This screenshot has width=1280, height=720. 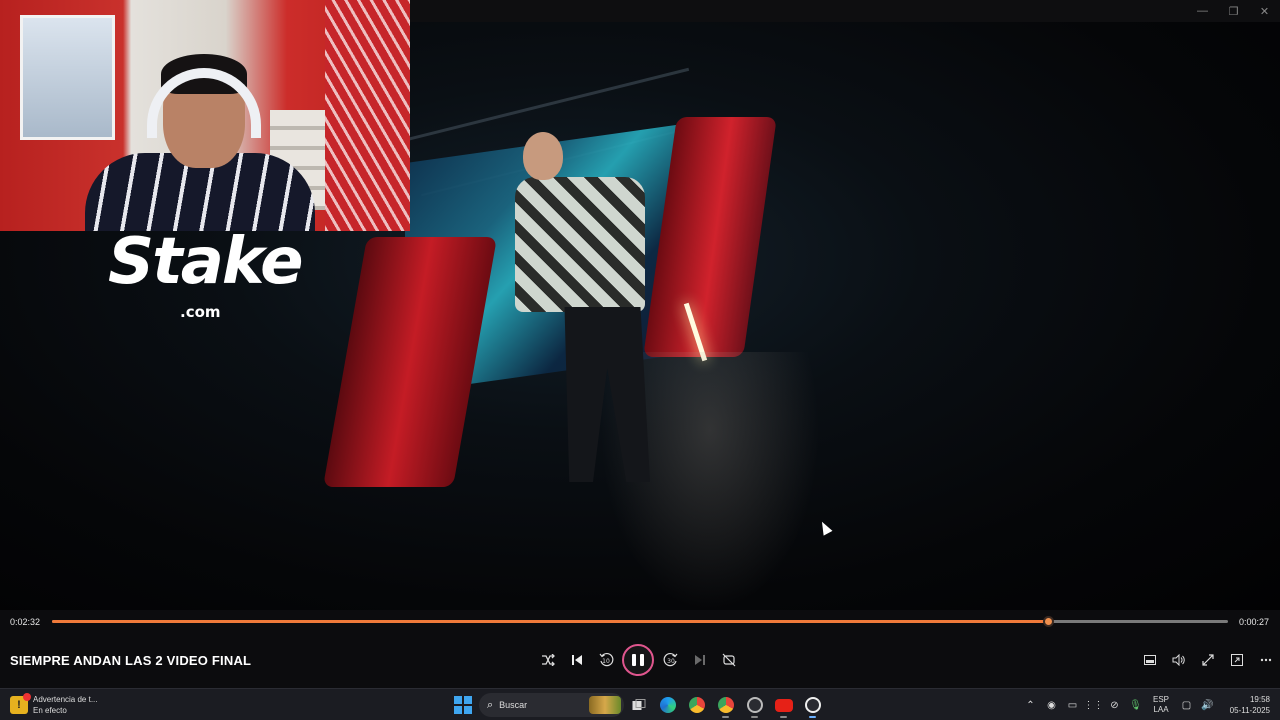 I want to click on task-view-button, so click(x=638, y=705).